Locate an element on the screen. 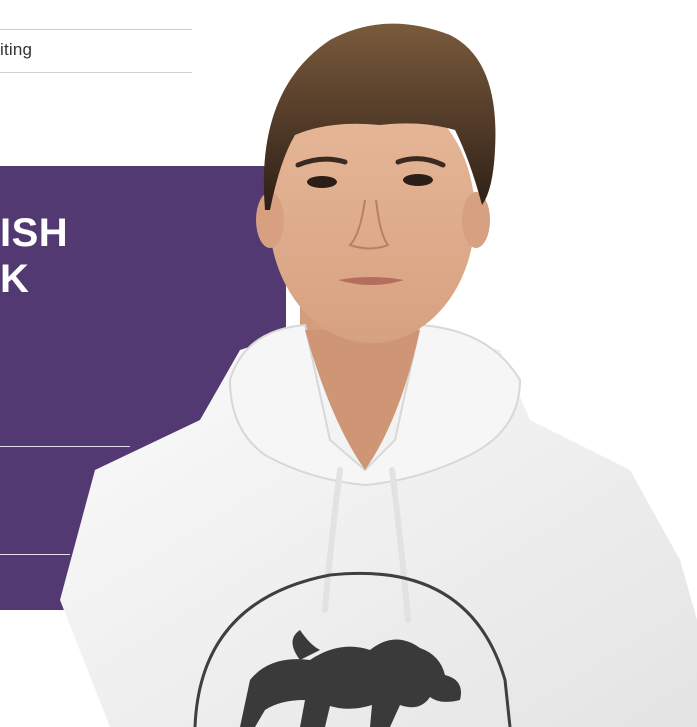  ear-right is located at coordinates (476, 220).